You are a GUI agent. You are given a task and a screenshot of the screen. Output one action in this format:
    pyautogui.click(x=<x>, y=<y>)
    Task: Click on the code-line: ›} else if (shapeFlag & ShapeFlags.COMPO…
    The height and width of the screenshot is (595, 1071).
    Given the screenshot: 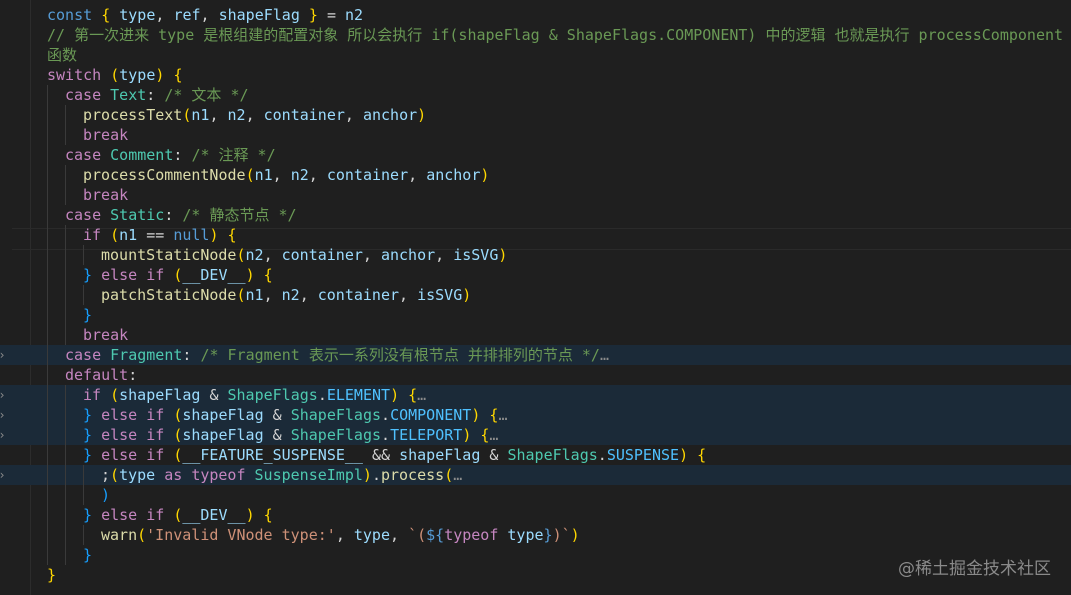 What is the action you would take?
    pyautogui.click(x=535, y=415)
    